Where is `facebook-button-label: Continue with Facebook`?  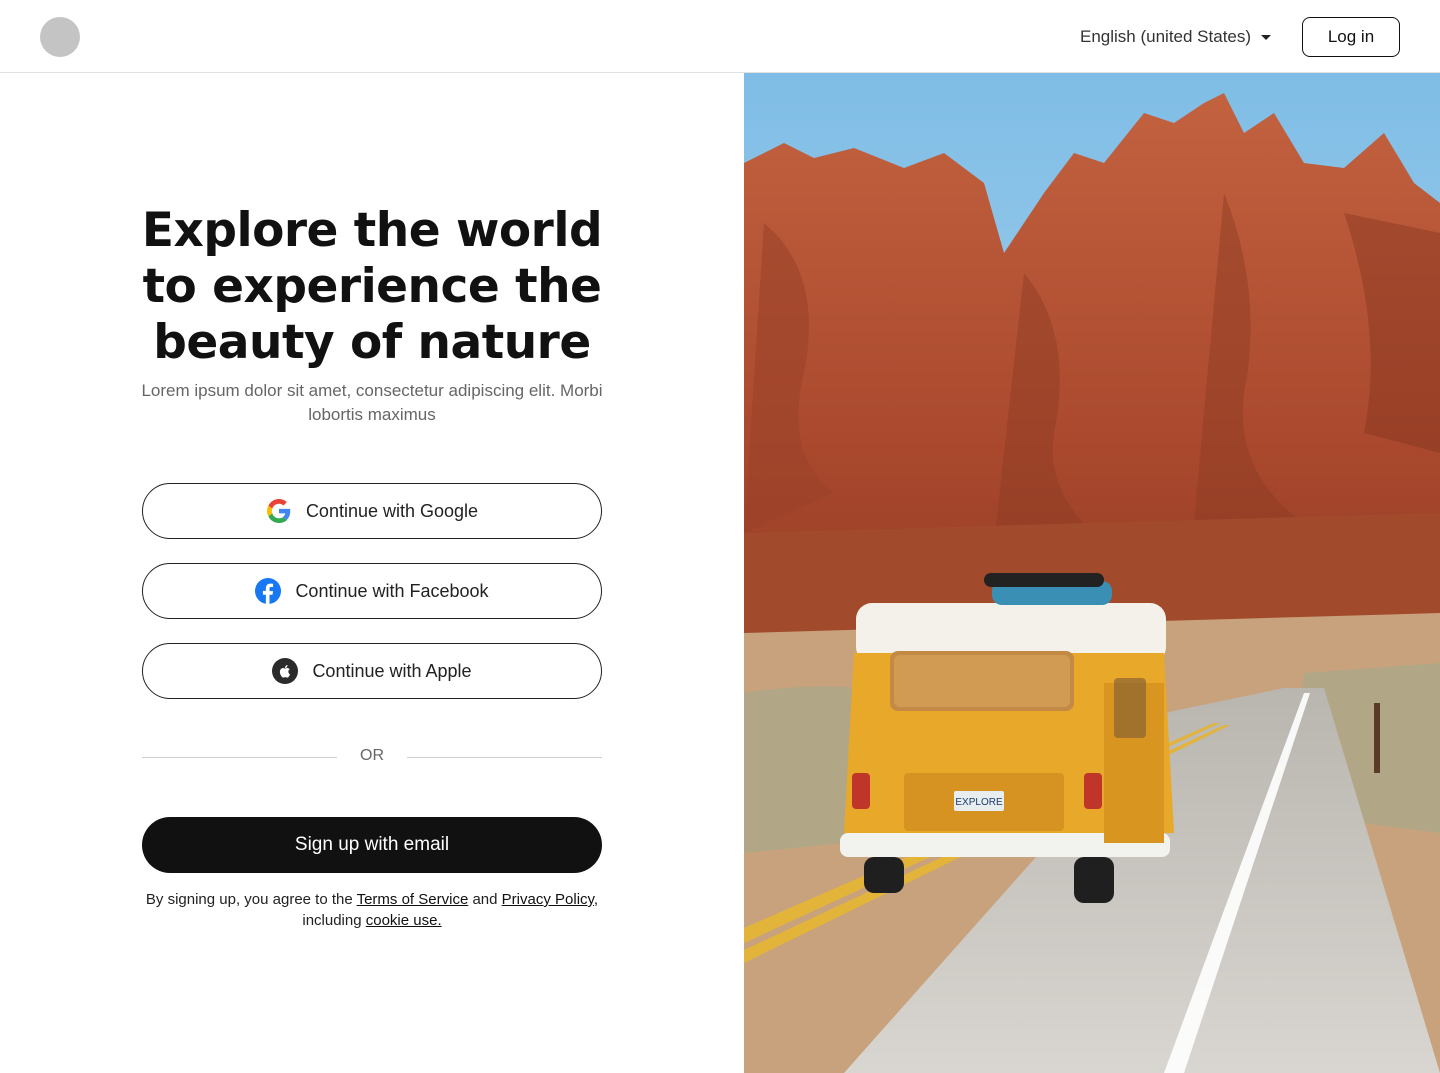
facebook-button-label: Continue with Facebook is located at coordinates (392, 590).